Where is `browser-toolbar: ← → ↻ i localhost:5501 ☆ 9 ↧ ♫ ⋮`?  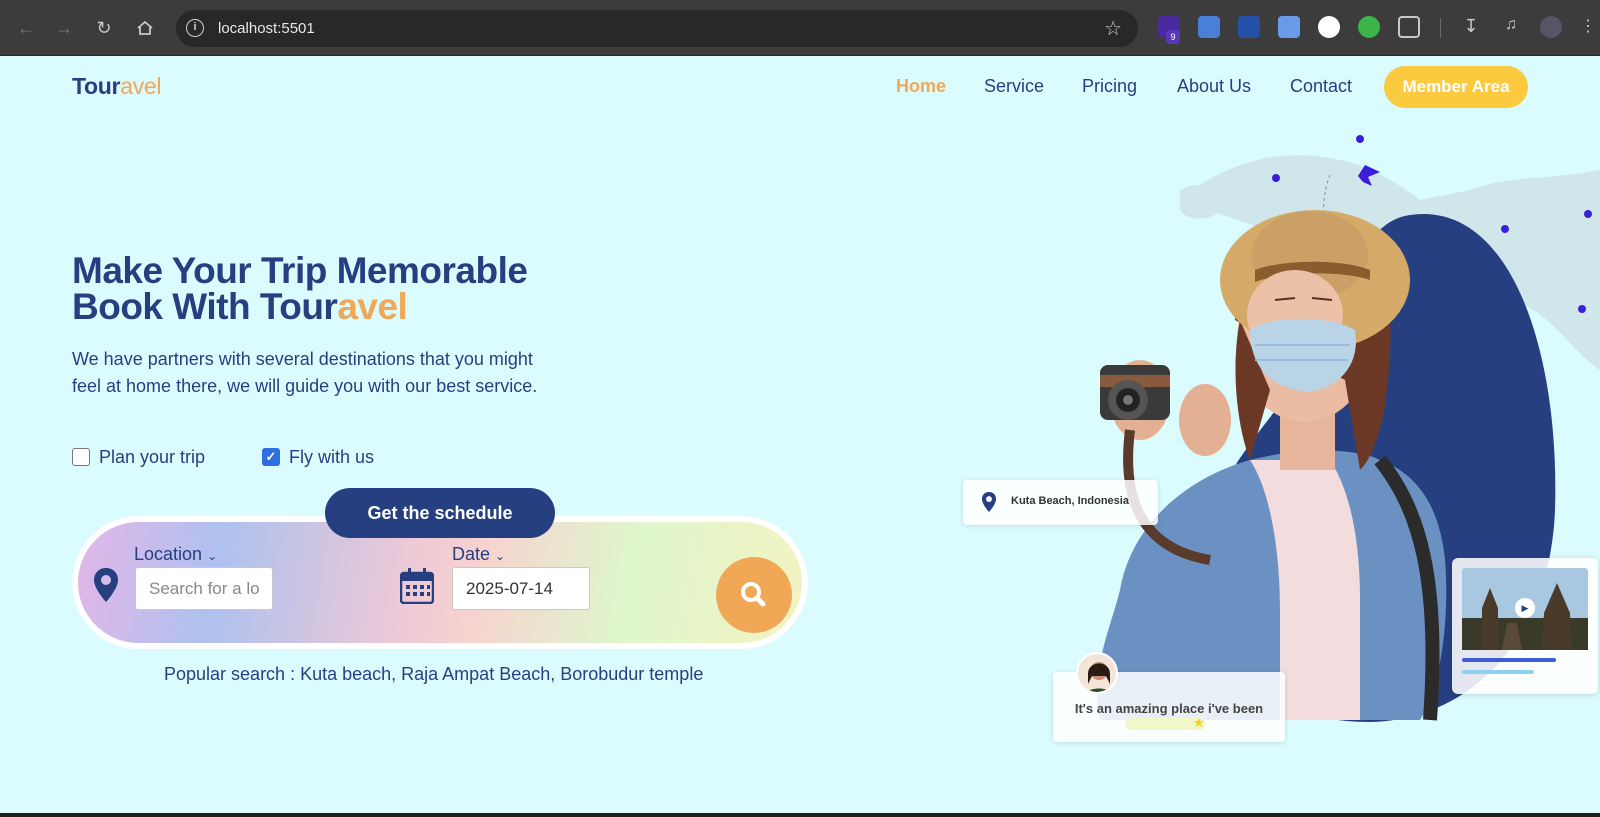 browser-toolbar: ← → ↻ i localhost:5501 ☆ 9 ↧ ♫ ⋮ is located at coordinates (800, 28).